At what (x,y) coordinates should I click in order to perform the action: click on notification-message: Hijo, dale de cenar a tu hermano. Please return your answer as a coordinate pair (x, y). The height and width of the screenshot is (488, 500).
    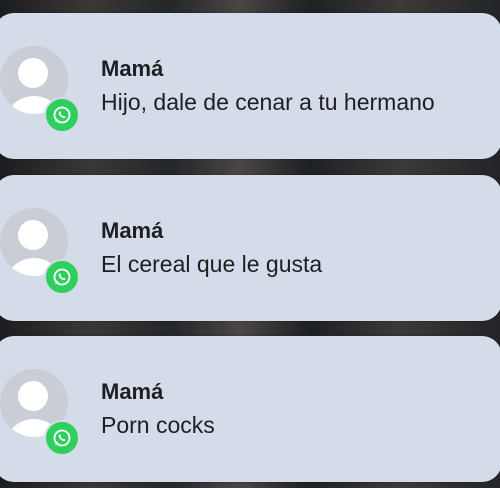
    Looking at the image, I should click on (268, 102).